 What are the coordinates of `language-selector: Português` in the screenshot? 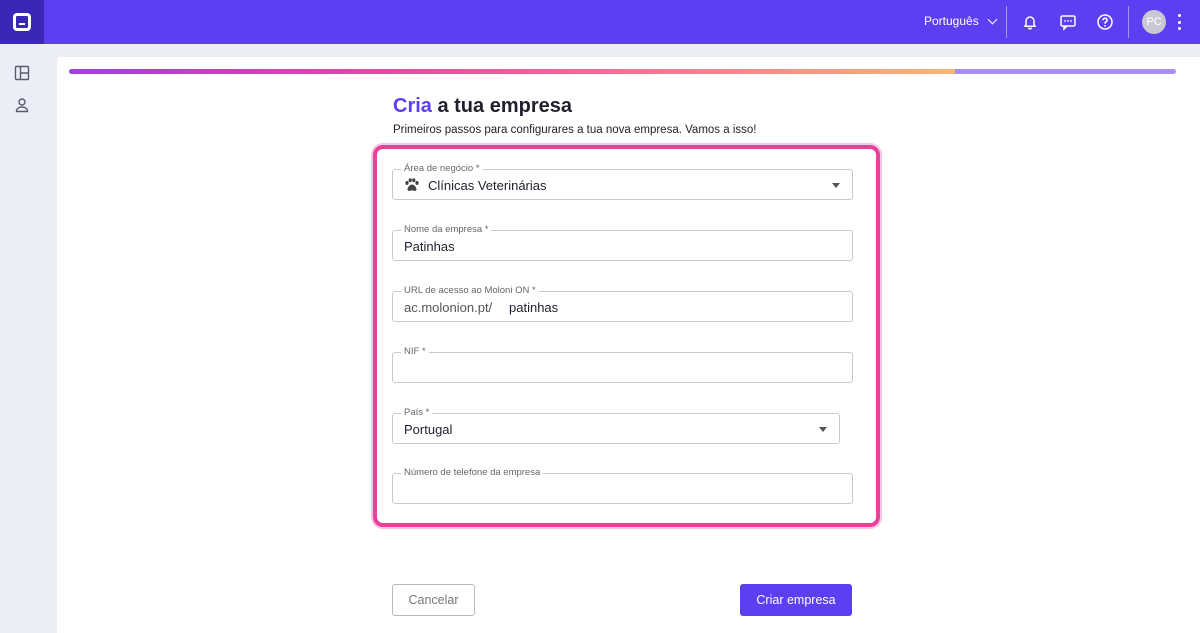 It's located at (961, 21).